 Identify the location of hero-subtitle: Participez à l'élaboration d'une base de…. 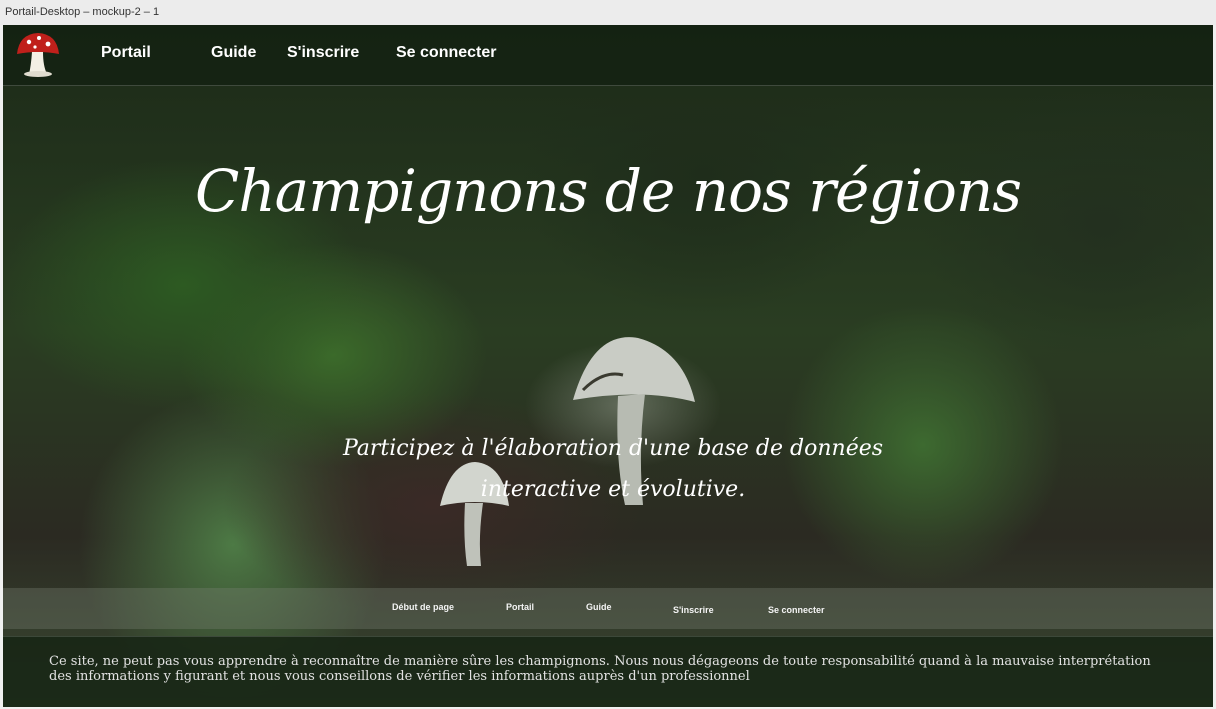
(613, 469).